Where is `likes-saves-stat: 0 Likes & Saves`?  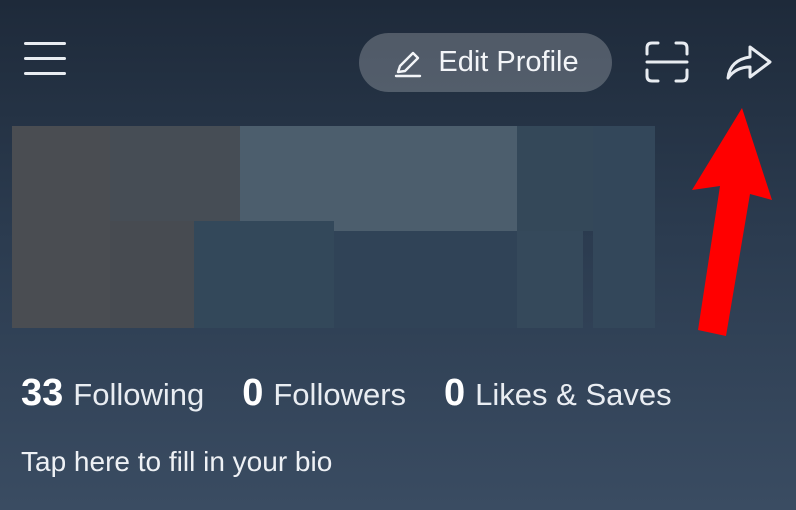 likes-saves-stat: 0 Likes & Saves is located at coordinates (558, 393).